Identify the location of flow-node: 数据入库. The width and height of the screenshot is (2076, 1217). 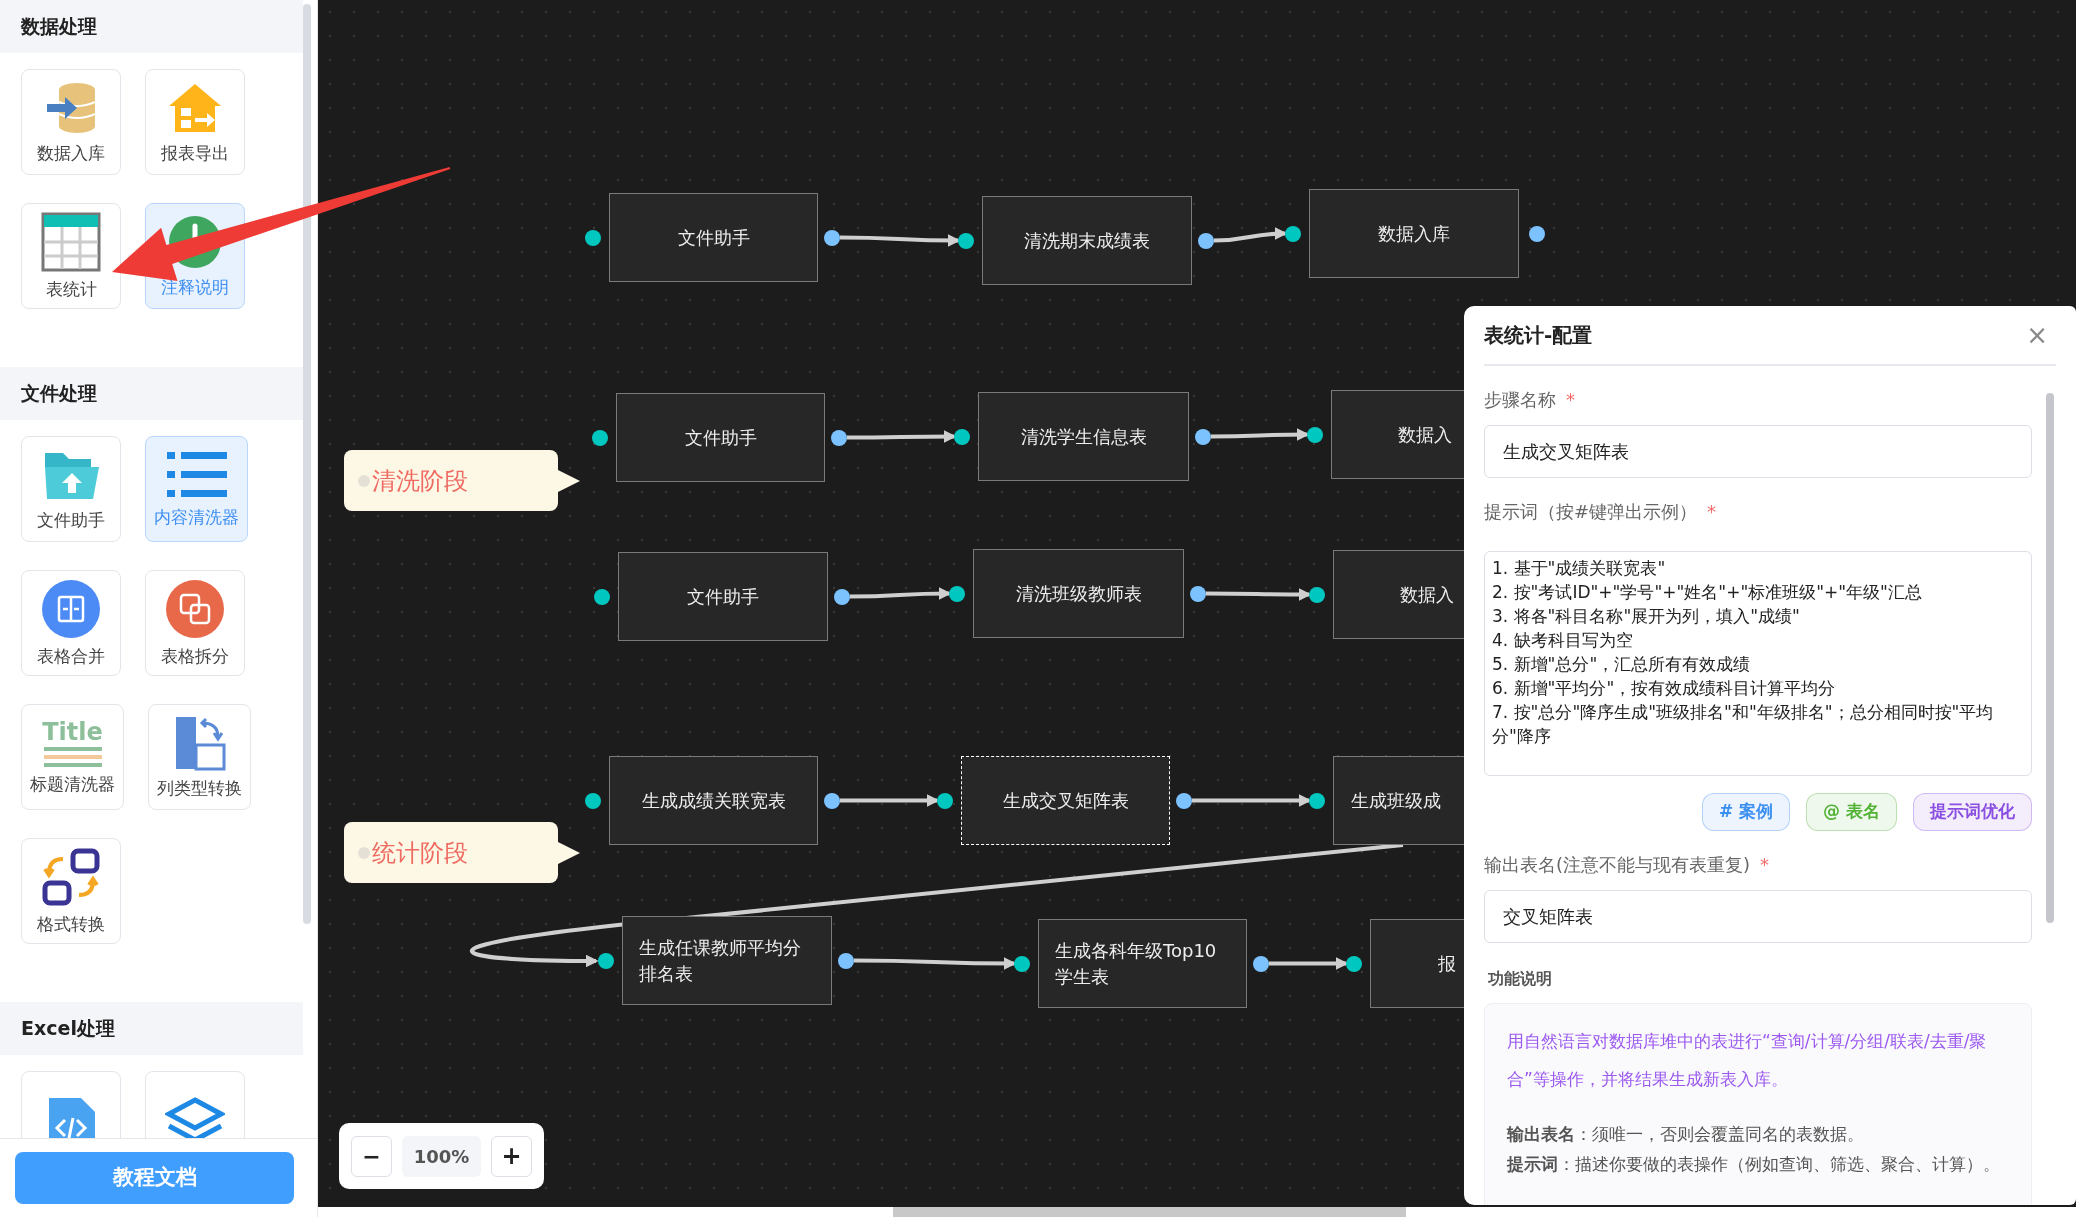
(1414, 233).